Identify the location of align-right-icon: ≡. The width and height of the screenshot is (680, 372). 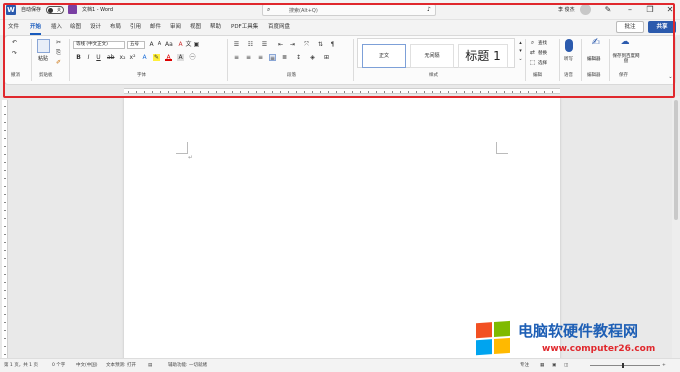
(260, 57).